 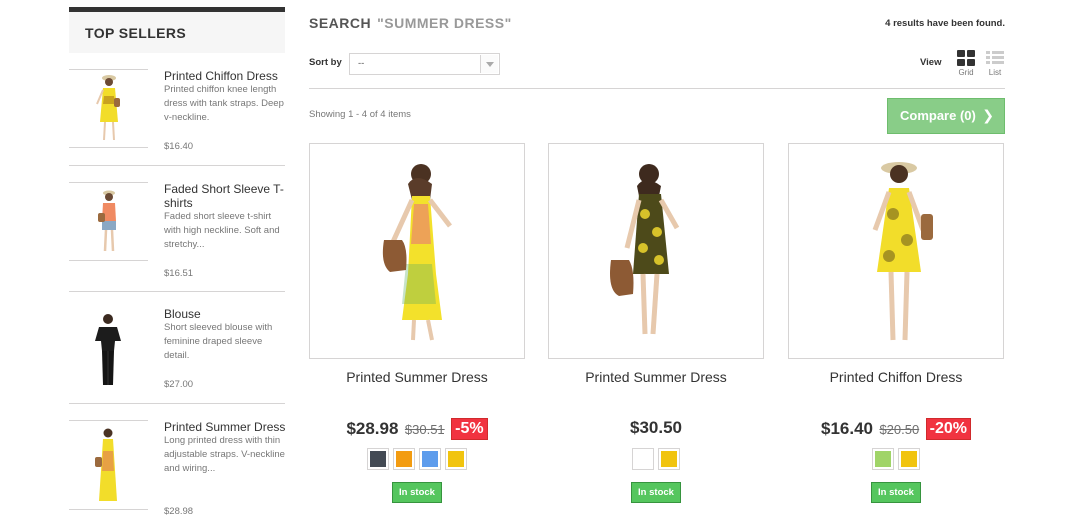 I want to click on page-title: Search "Summer Dress", so click(x=410, y=23).